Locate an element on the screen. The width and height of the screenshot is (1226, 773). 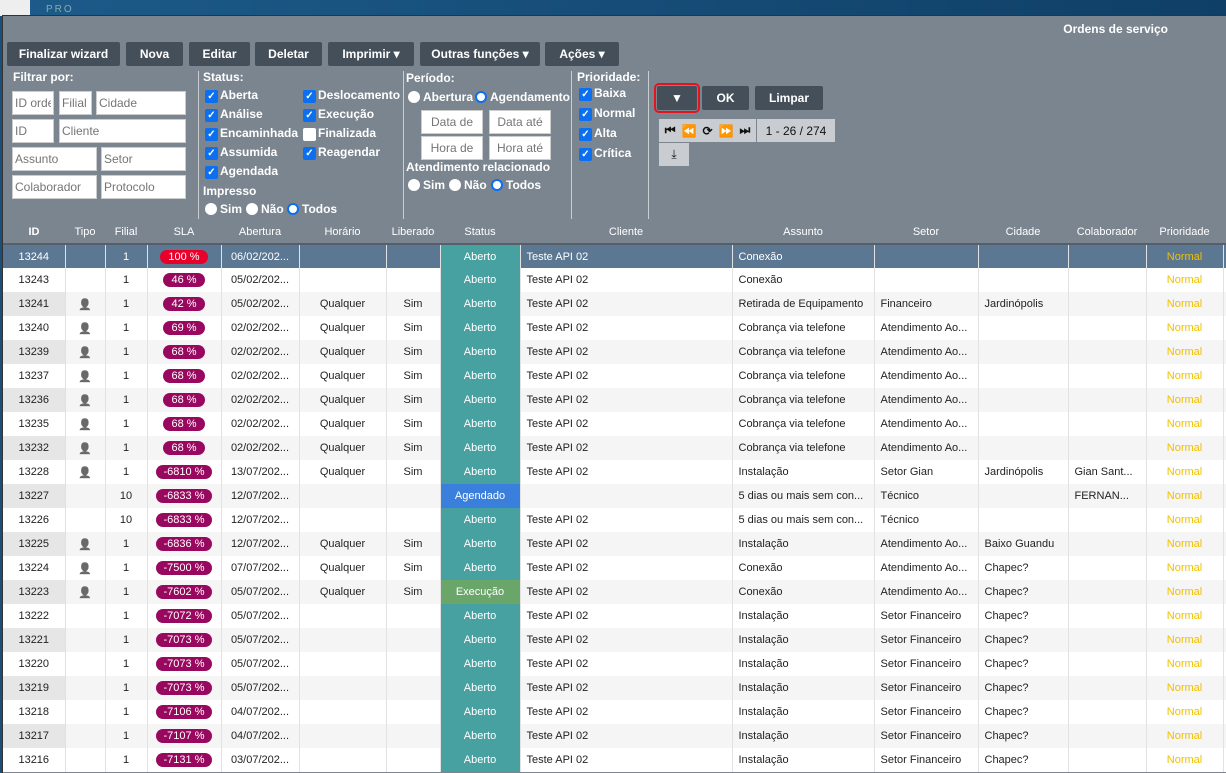
column-header-liberado: Liberado is located at coordinates (413, 232).